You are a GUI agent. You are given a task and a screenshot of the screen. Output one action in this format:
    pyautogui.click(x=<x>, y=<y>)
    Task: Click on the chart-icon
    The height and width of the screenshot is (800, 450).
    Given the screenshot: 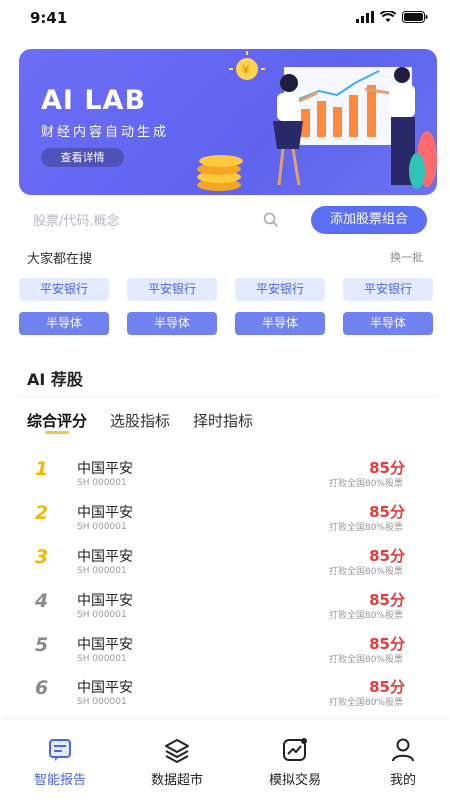 What is the action you would take?
    pyautogui.click(x=295, y=749)
    